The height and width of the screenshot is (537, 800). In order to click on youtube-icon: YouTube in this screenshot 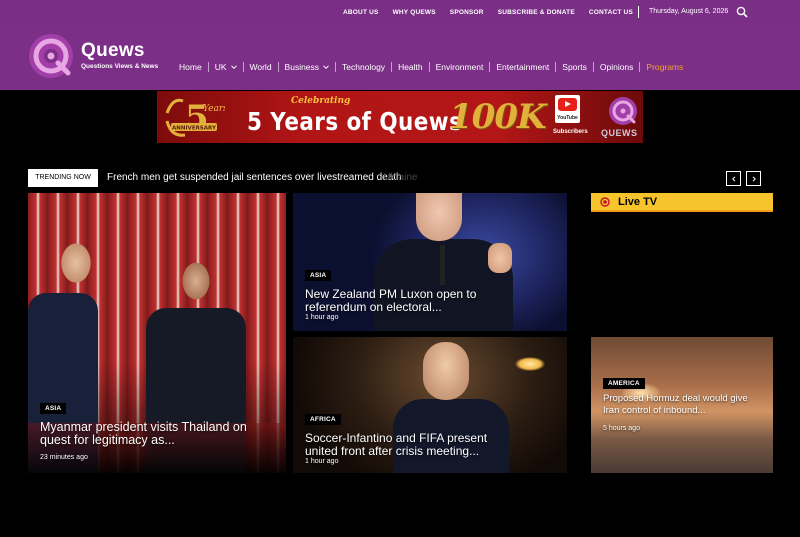, I will do `click(567, 109)`.